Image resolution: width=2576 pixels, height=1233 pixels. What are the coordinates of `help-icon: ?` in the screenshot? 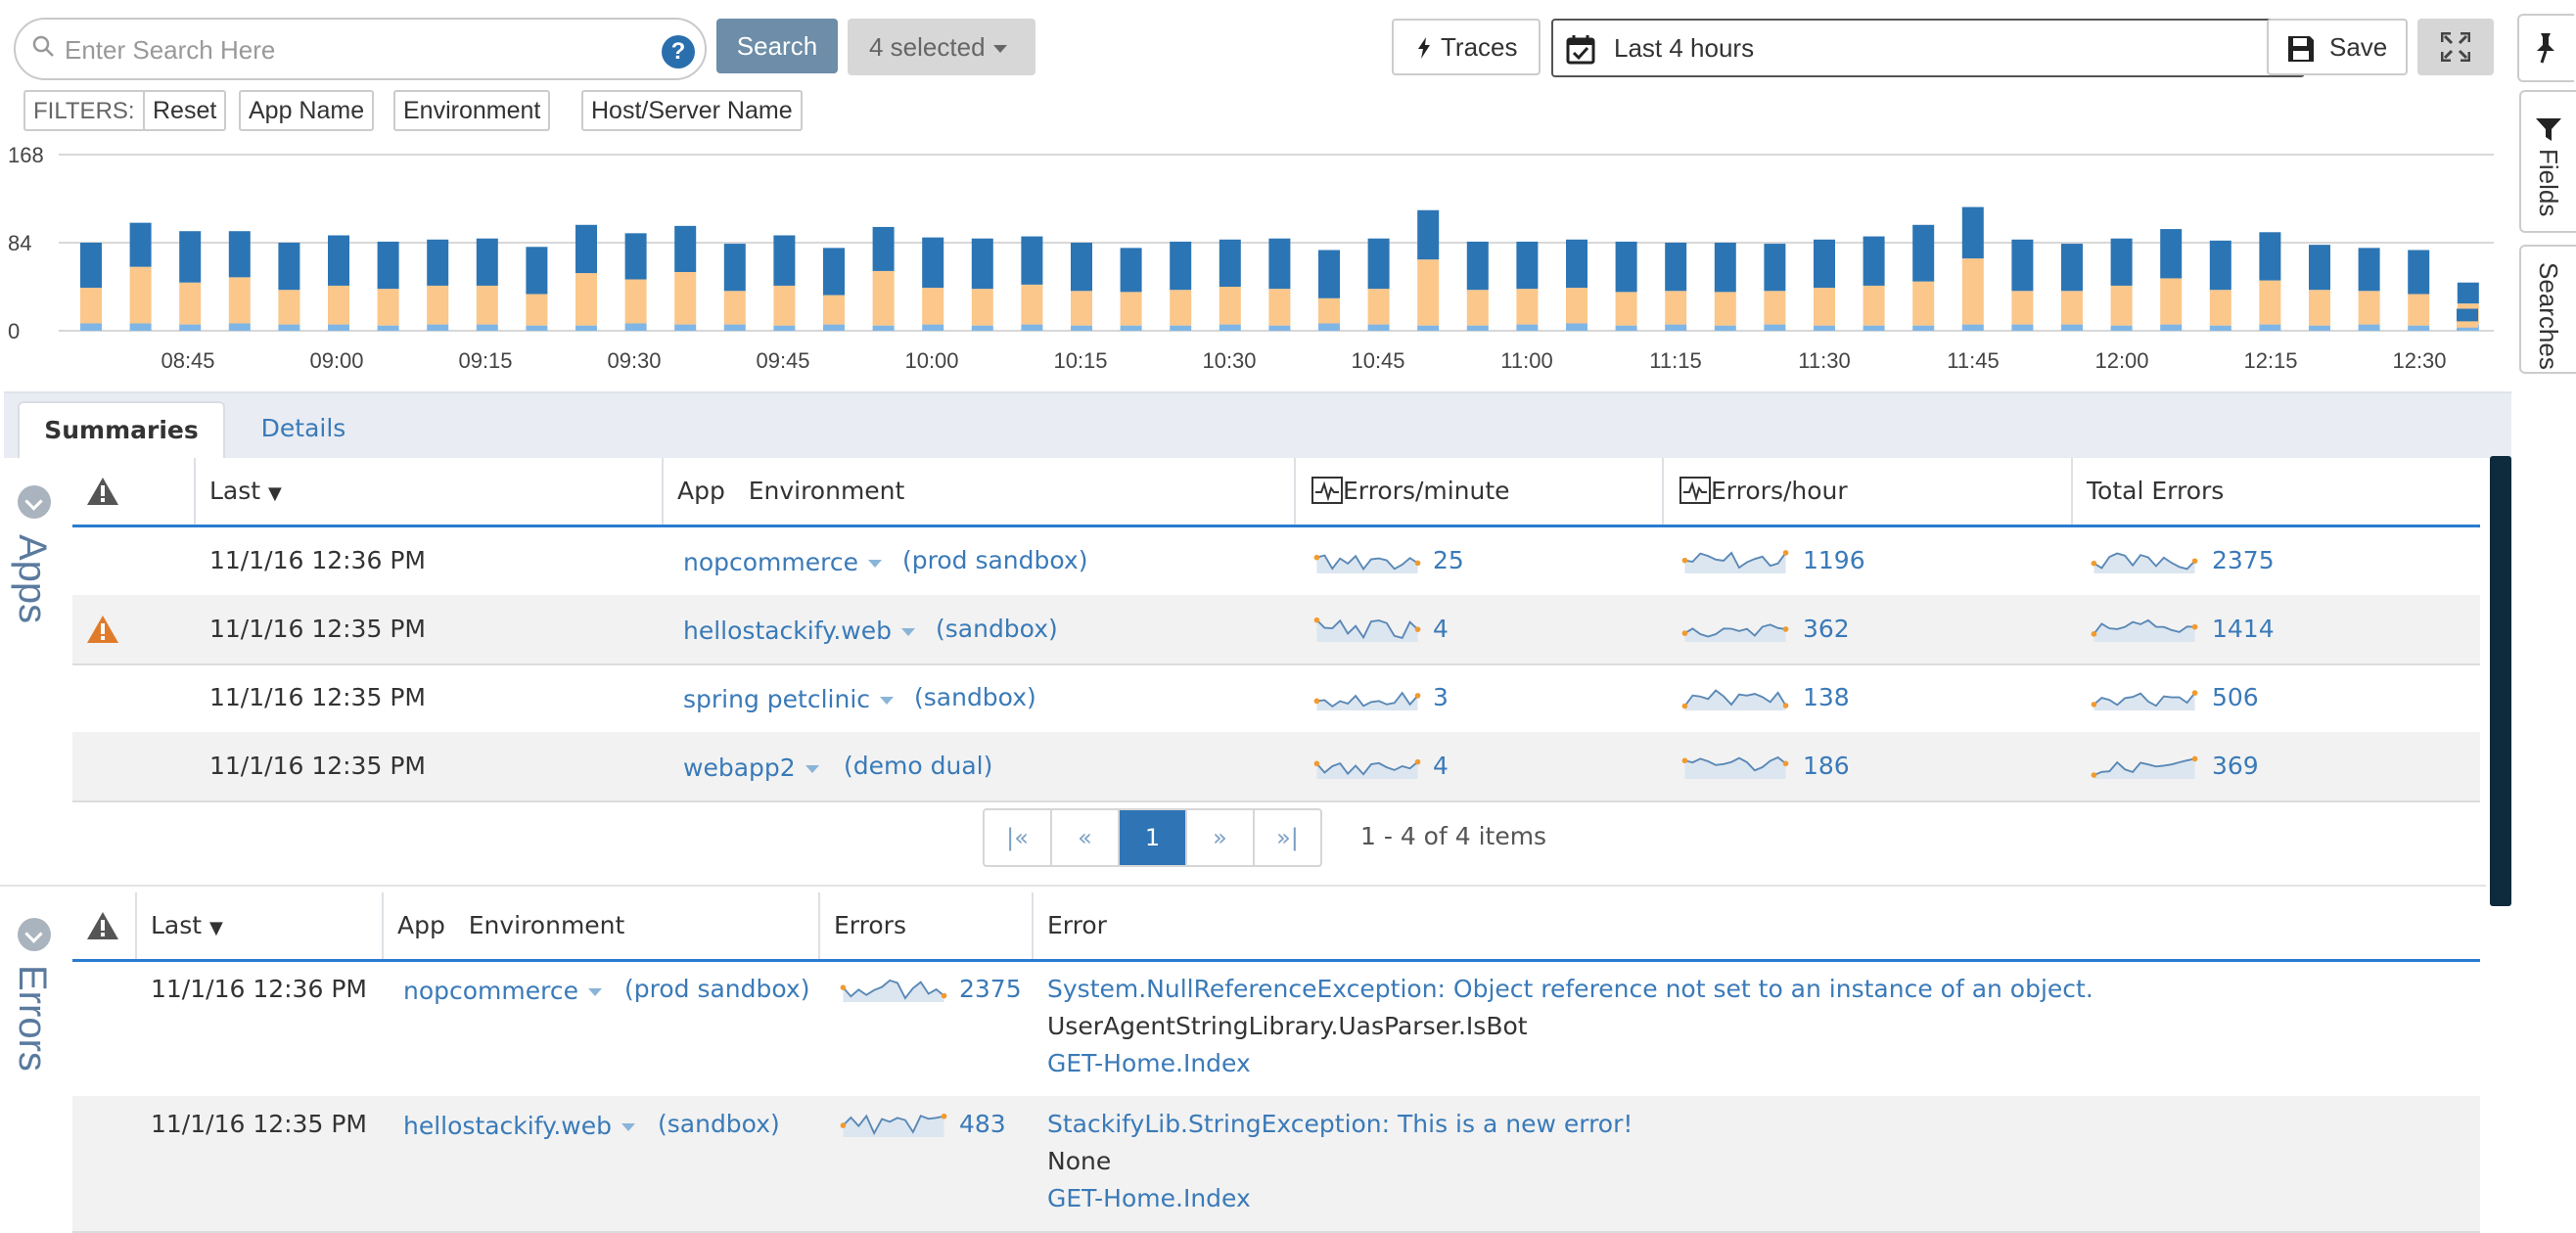 It's located at (679, 51).